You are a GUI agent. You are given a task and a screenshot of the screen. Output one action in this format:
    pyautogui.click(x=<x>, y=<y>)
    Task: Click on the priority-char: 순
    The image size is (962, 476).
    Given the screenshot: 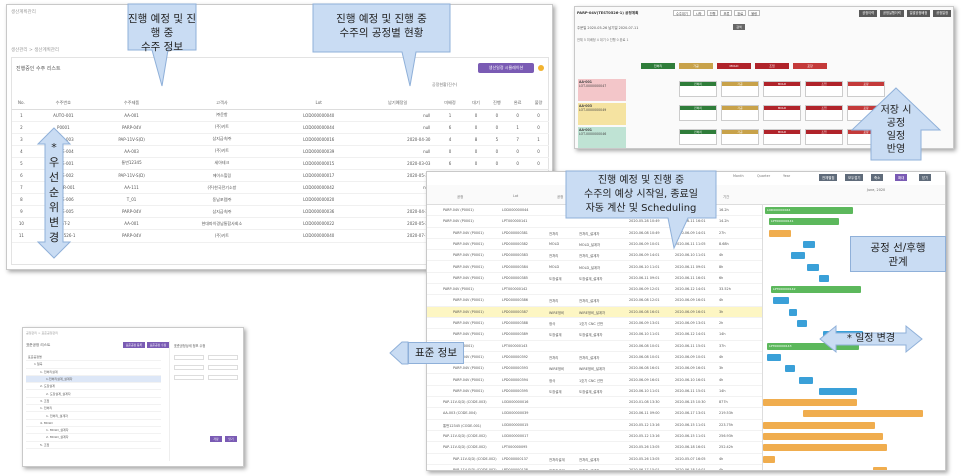 What is the action you would take?
    pyautogui.click(x=54, y=192)
    